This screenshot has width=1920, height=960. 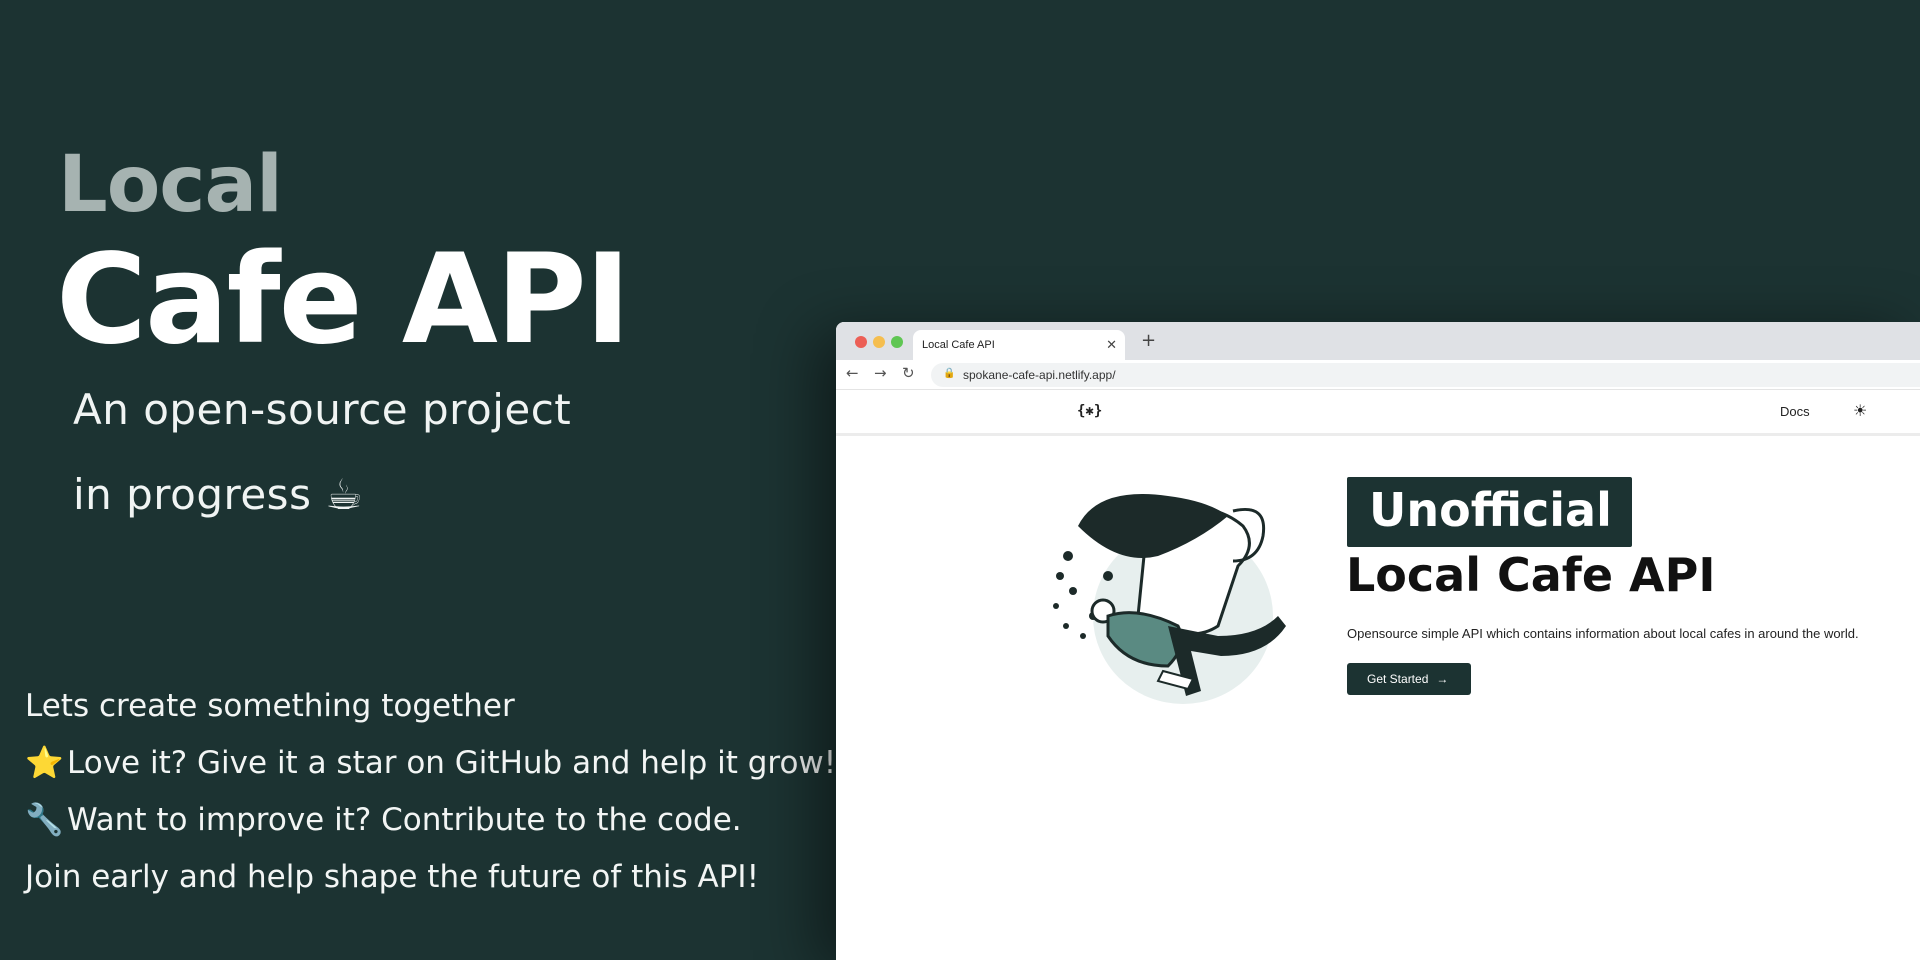 I want to click on site-logo: {✱}, so click(x=1089, y=411).